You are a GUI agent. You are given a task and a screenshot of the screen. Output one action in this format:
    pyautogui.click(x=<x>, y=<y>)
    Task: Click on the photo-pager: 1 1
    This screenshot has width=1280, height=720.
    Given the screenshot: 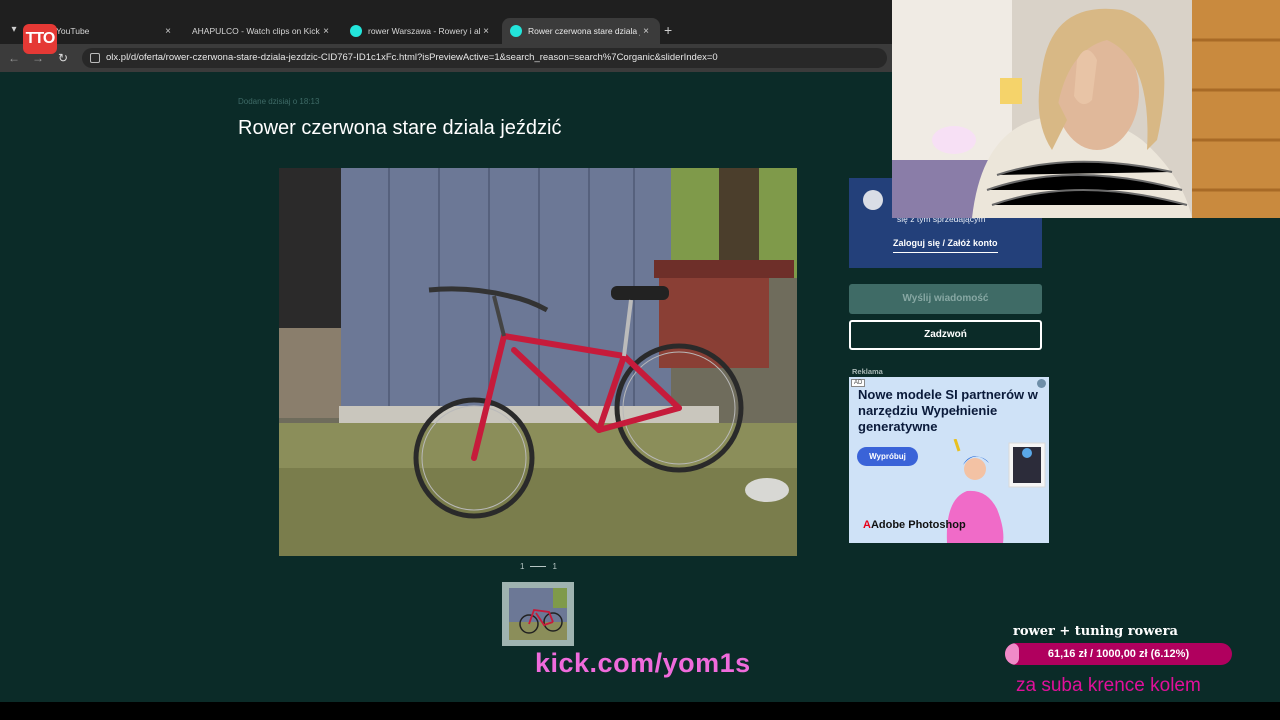 What is the action you would take?
    pyautogui.click(x=538, y=566)
    